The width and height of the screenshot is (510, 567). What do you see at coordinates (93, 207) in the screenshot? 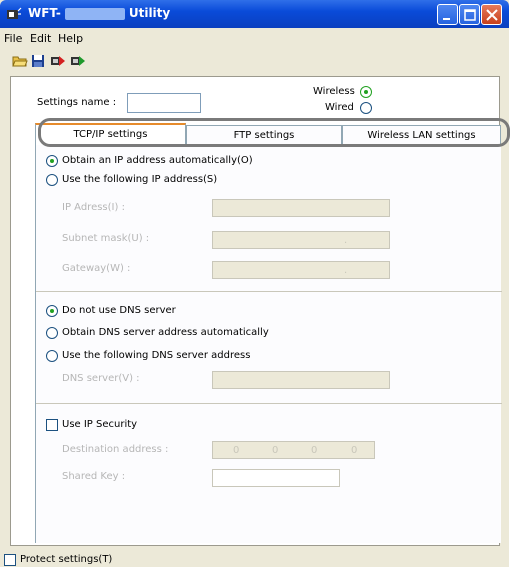
I see `ip-address-label: IP Adress(I) :` at bounding box center [93, 207].